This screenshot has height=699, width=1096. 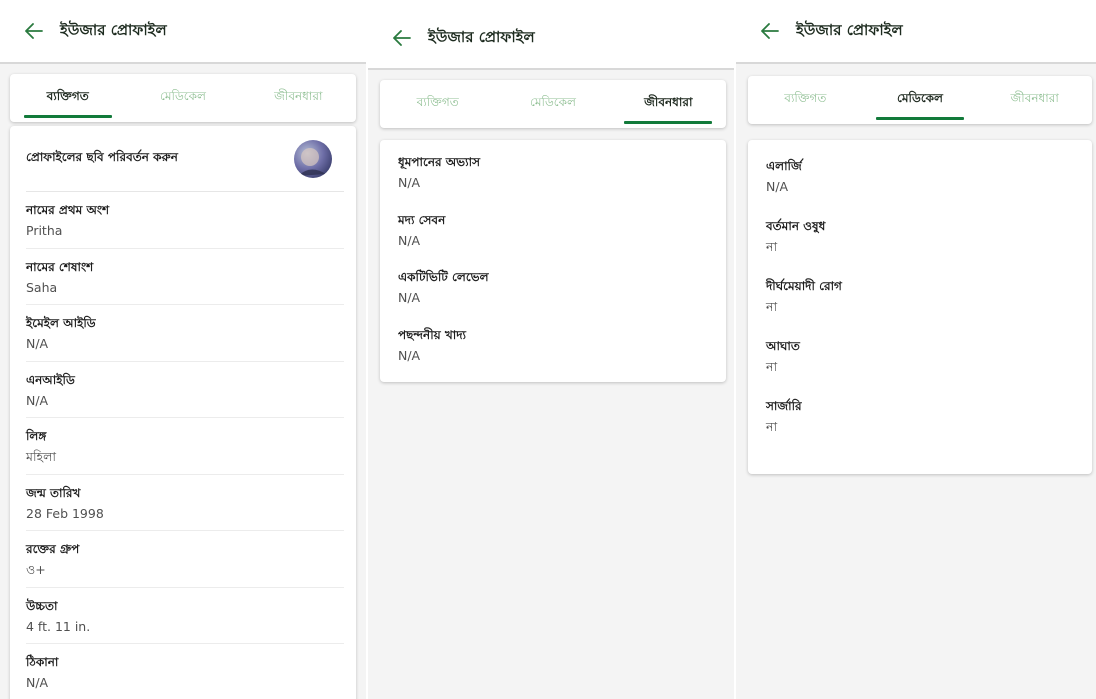 I want to click on field-label: এনআইডি, so click(x=50, y=379).